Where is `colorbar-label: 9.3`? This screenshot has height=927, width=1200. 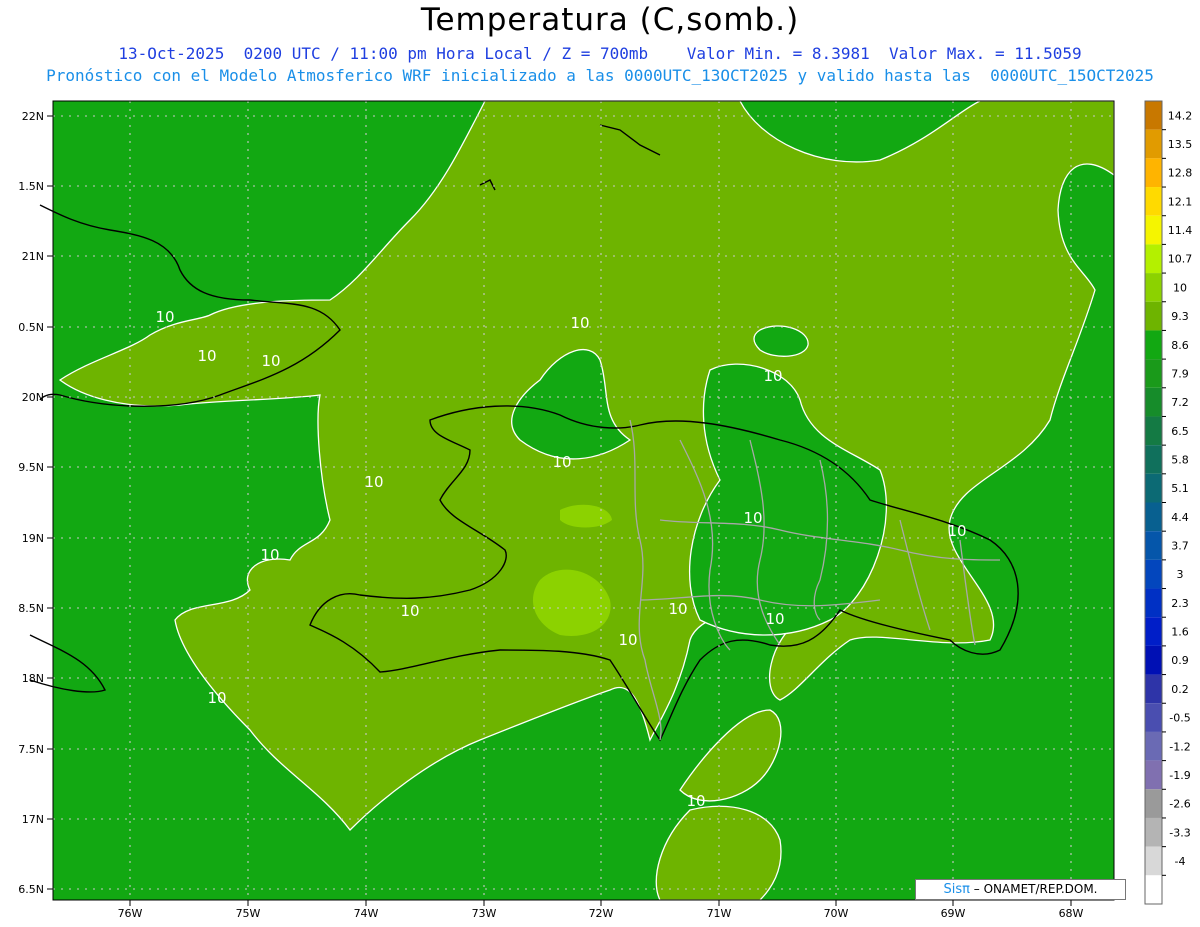 colorbar-label: 9.3 is located at coordinates (1180, 316).